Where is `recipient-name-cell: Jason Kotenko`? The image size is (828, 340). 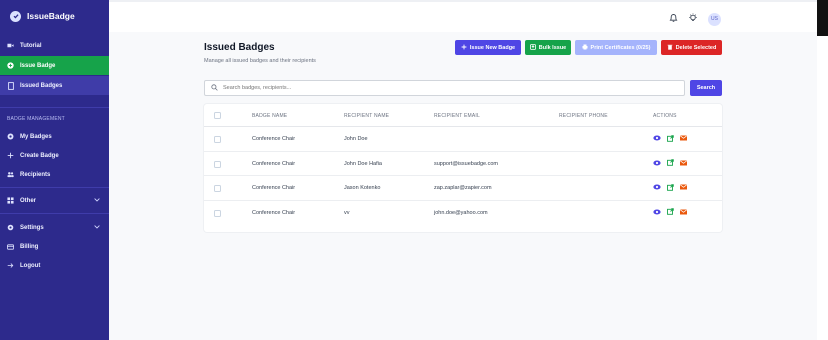 recipient-name-cell: Jason Kotenko is located at coordinates (362, 188).